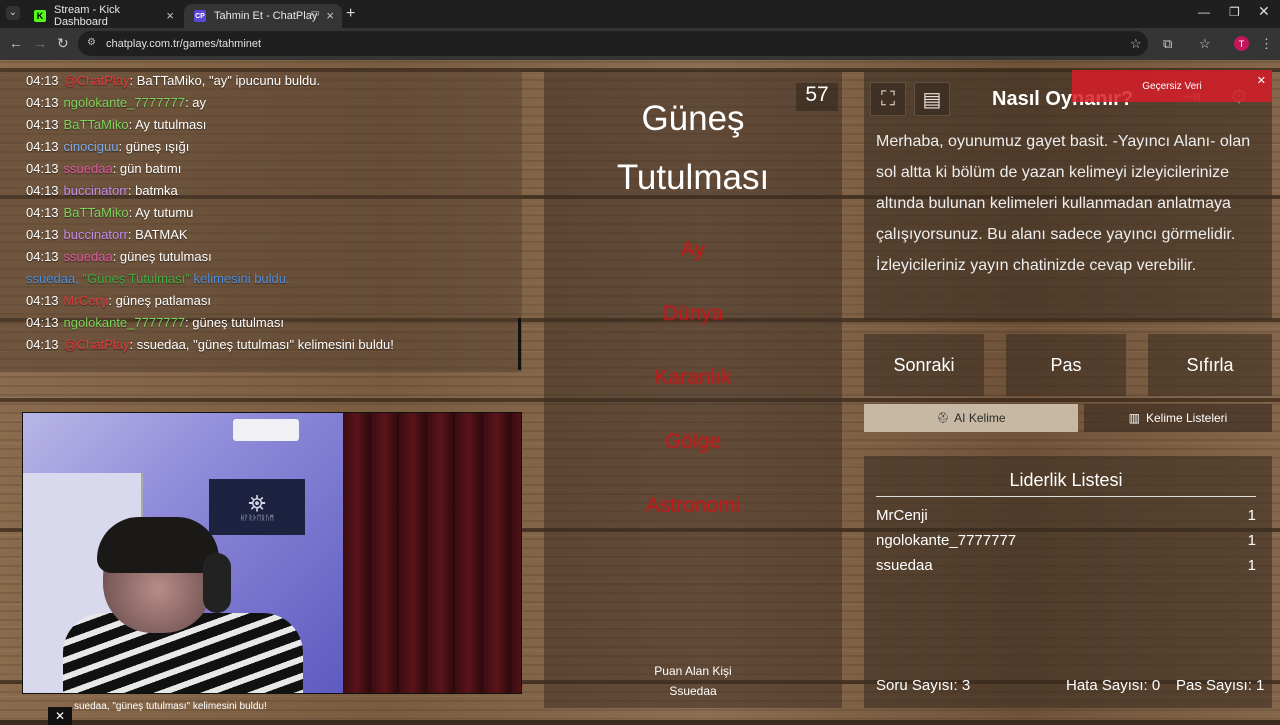 This screenshot has width=1280, height=725. Describe the element at coordinates (183, 605) in the screenshot. I see `webcam-streamer` at that location.